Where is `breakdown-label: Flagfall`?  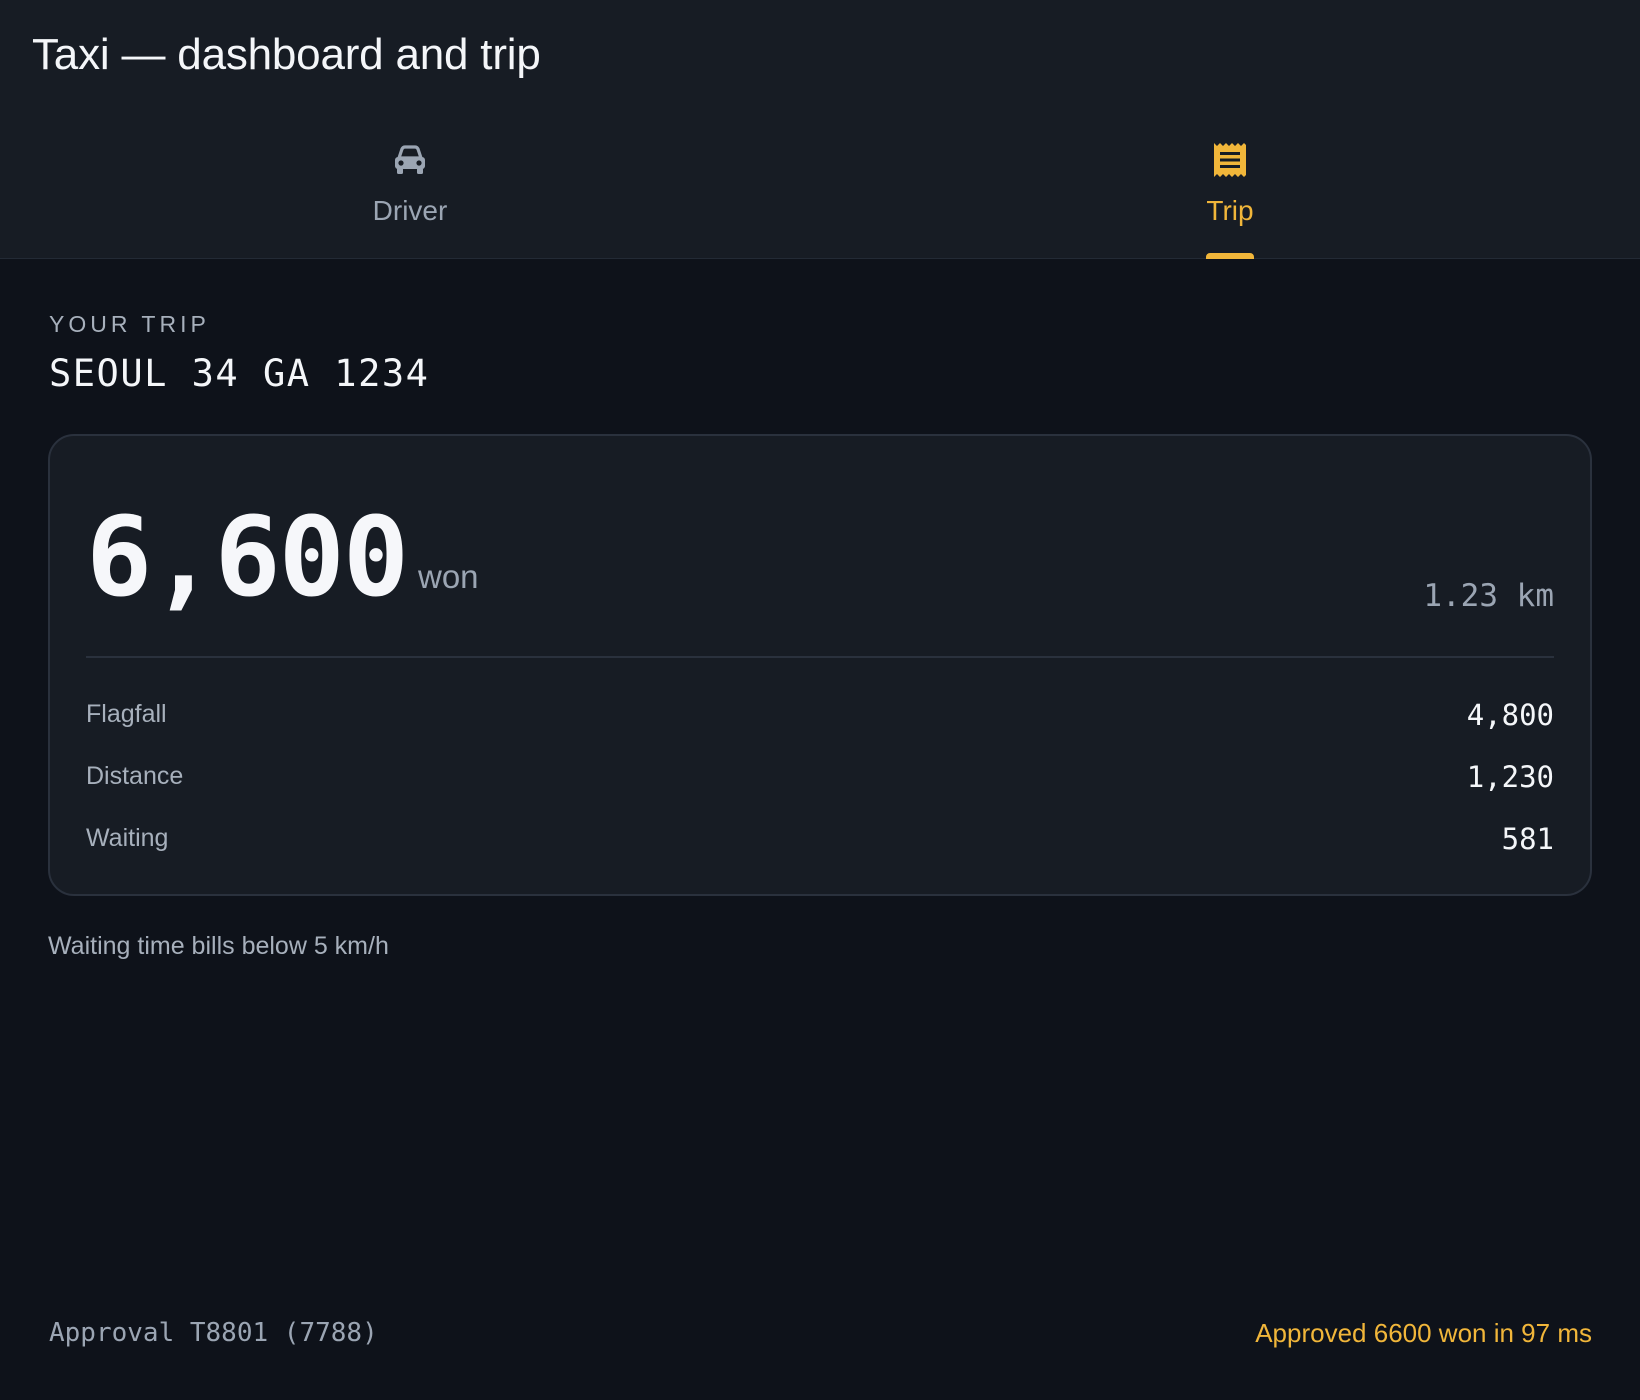
breakdown-label: Flagfall is located at coordinates (126, 714).